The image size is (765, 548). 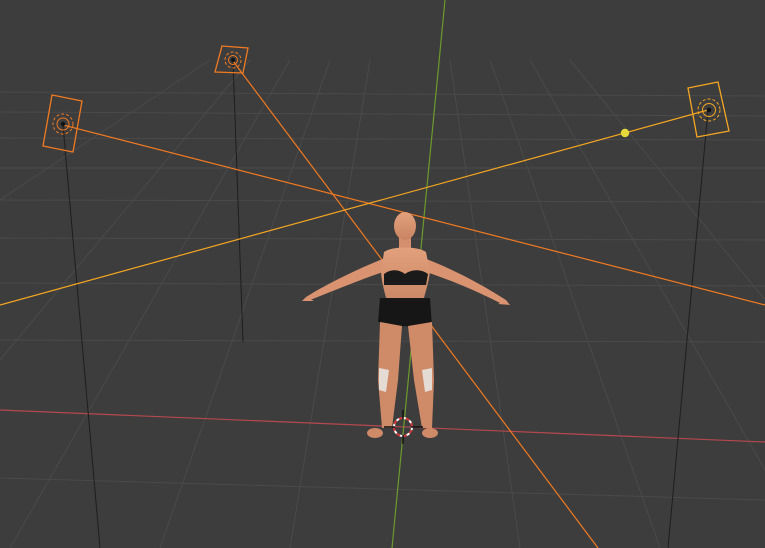 I want to click on light-target-point, so click(x=625, y=133).